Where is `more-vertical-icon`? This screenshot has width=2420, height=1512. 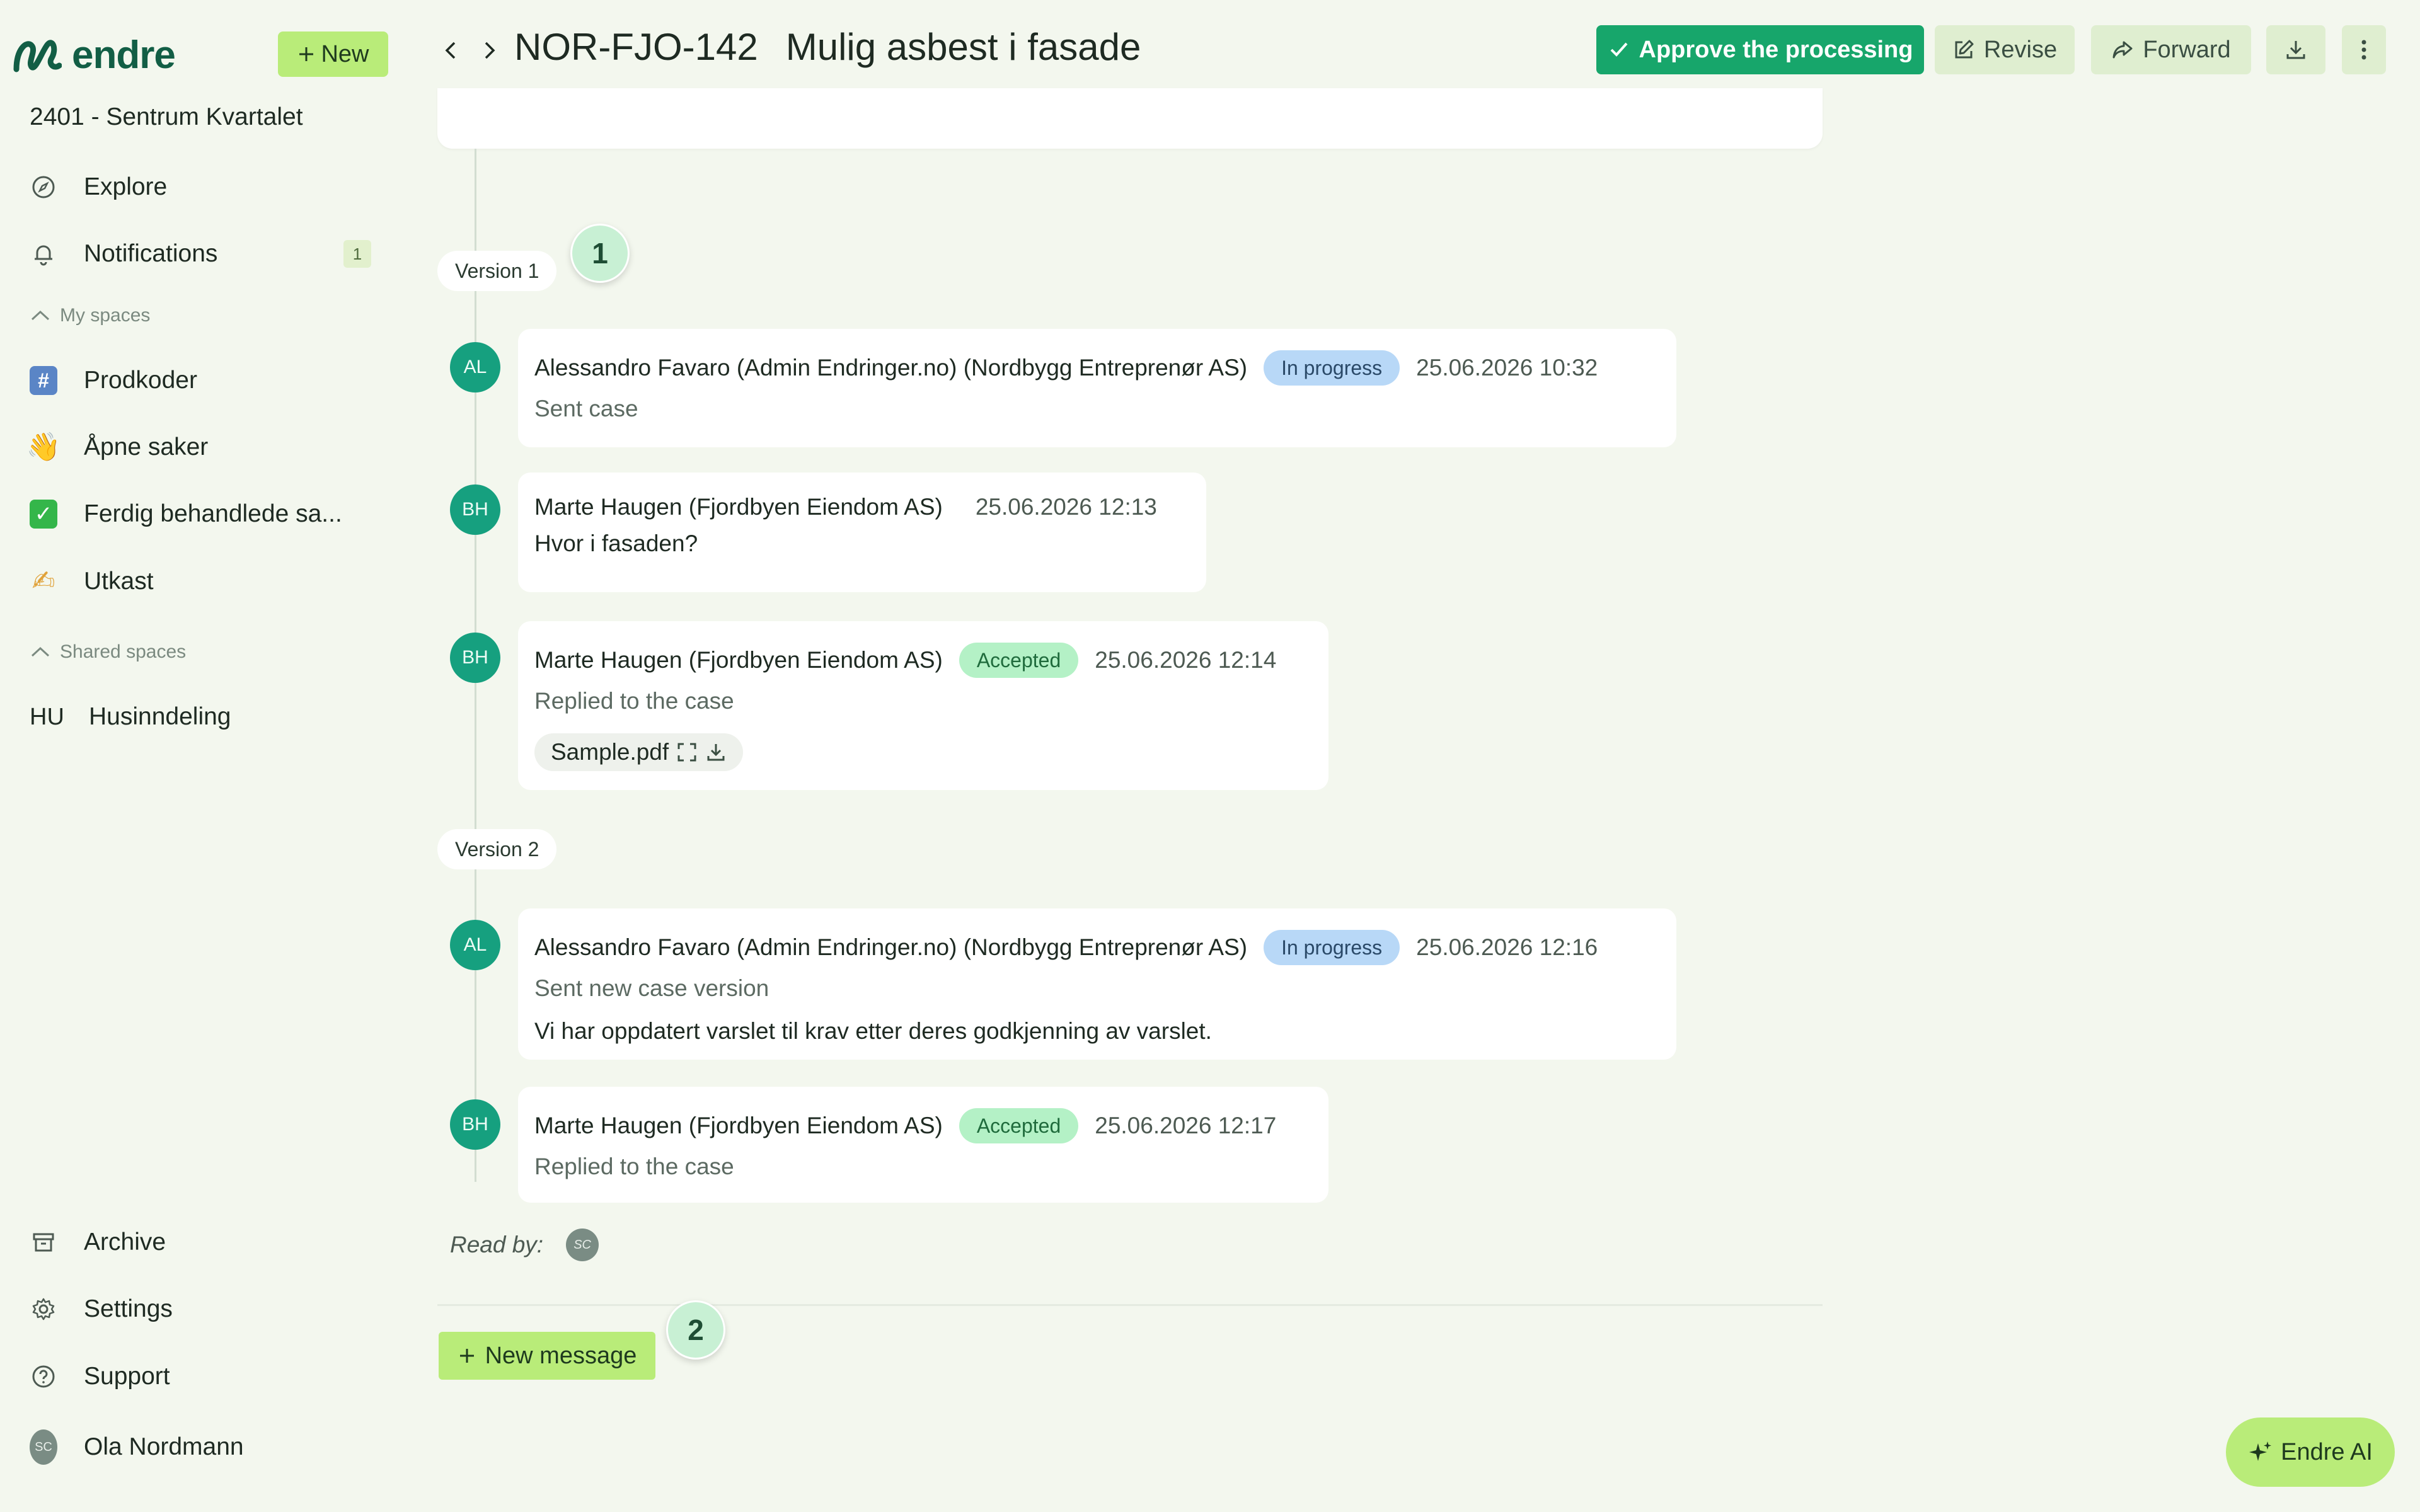
more-vertical-icon is located at coordinates (2364, 49).